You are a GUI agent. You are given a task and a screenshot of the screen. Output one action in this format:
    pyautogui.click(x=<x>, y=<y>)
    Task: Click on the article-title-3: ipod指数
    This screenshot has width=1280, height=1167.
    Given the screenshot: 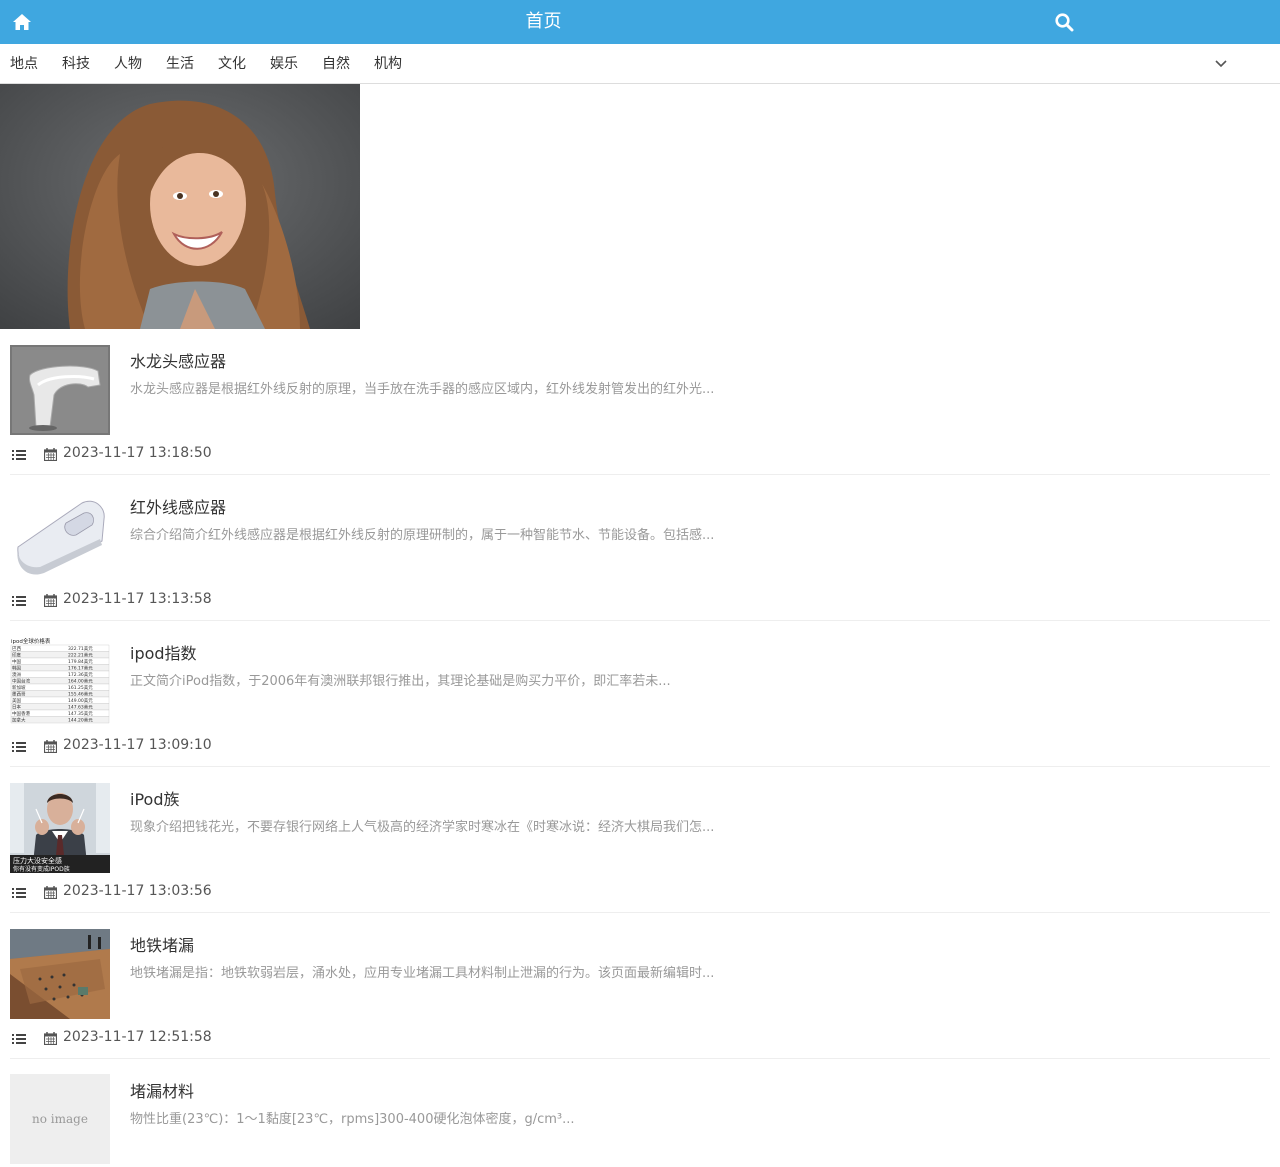 What is the action you would take?
    pyautogui.click(x=163, y=652)
    